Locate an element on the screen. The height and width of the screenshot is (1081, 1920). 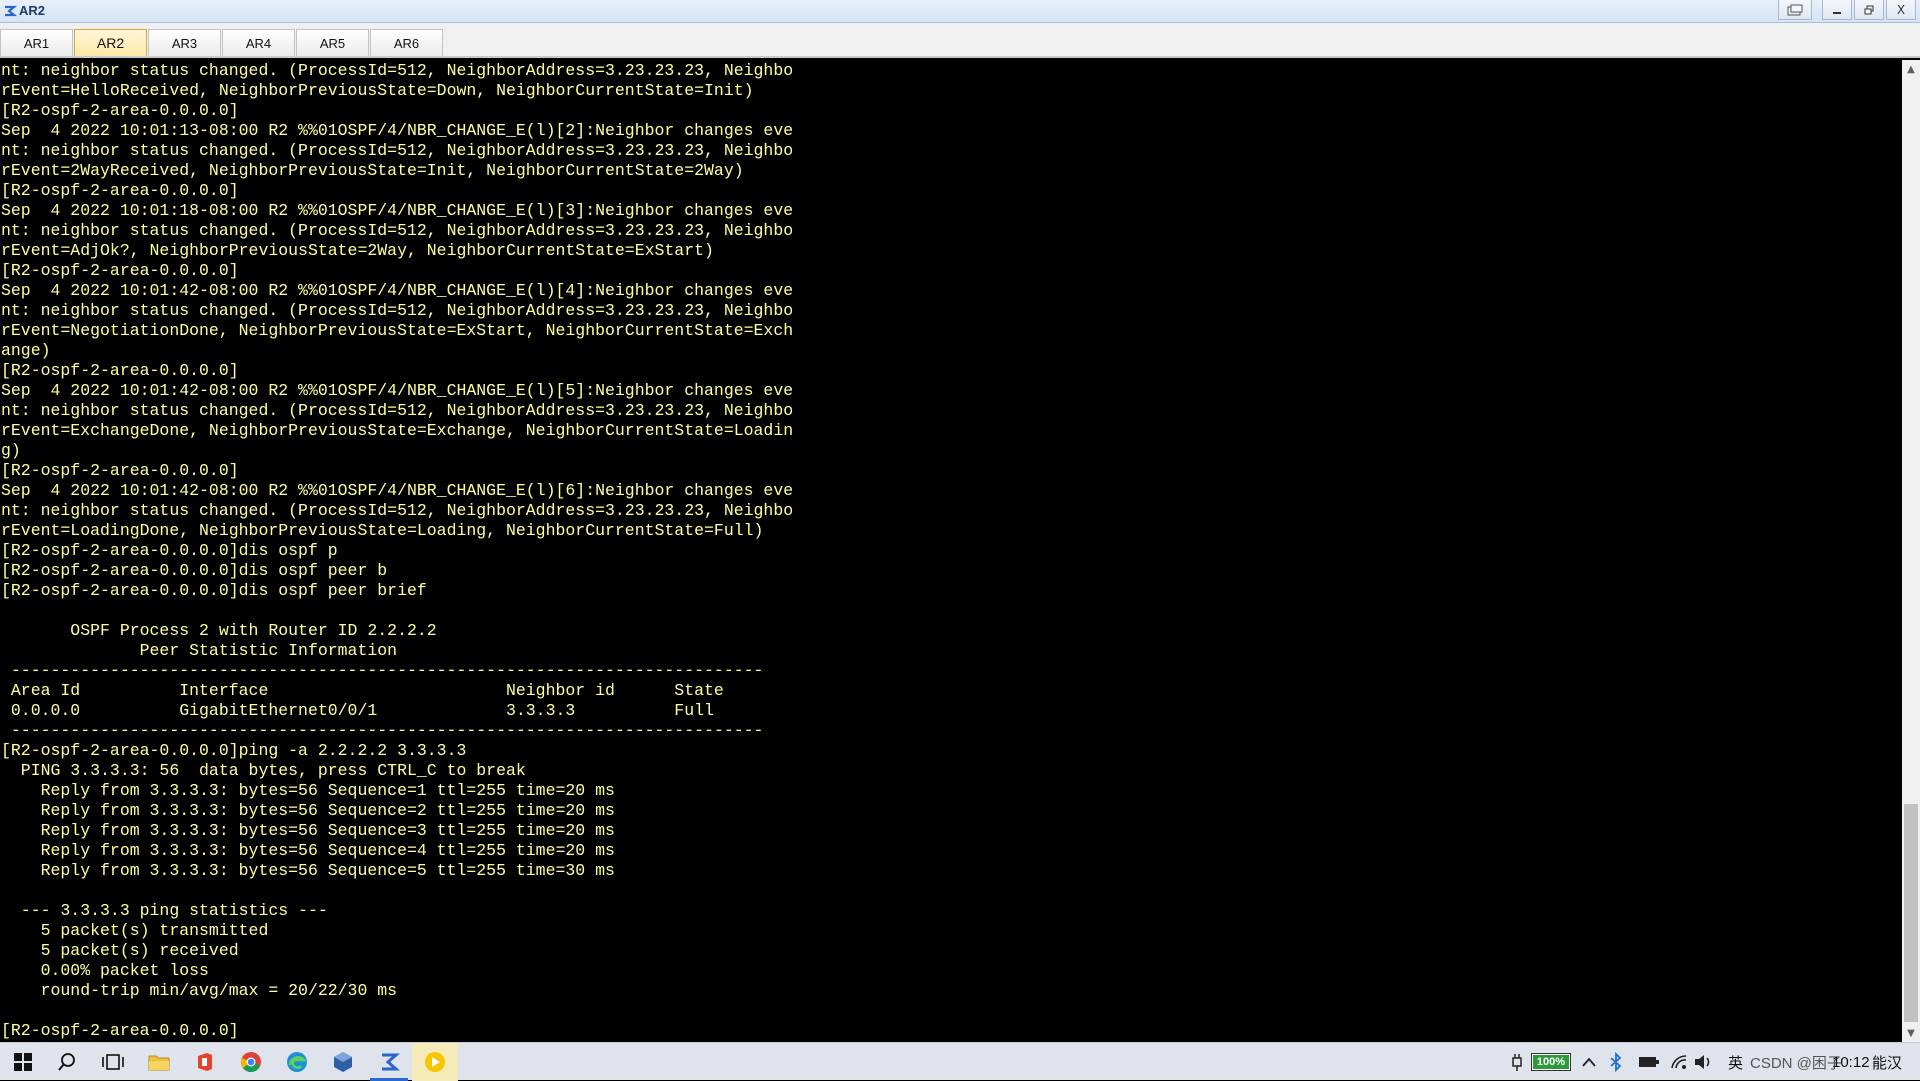
minimize-icon is located at coordinates (1837, 12).